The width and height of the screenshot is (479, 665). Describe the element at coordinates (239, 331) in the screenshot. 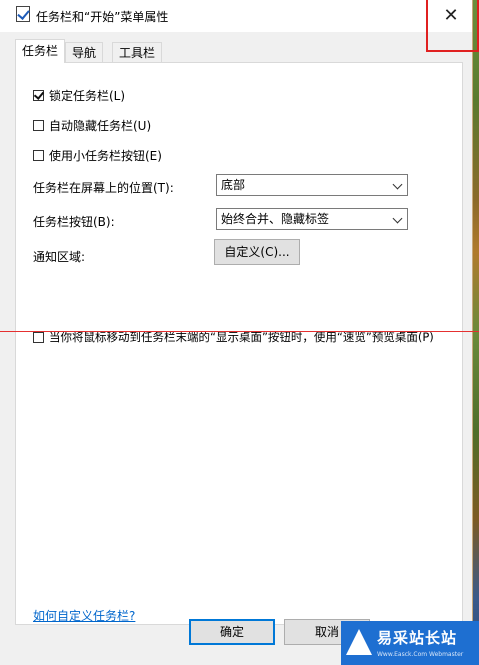

I see `annotation-line` at that location.